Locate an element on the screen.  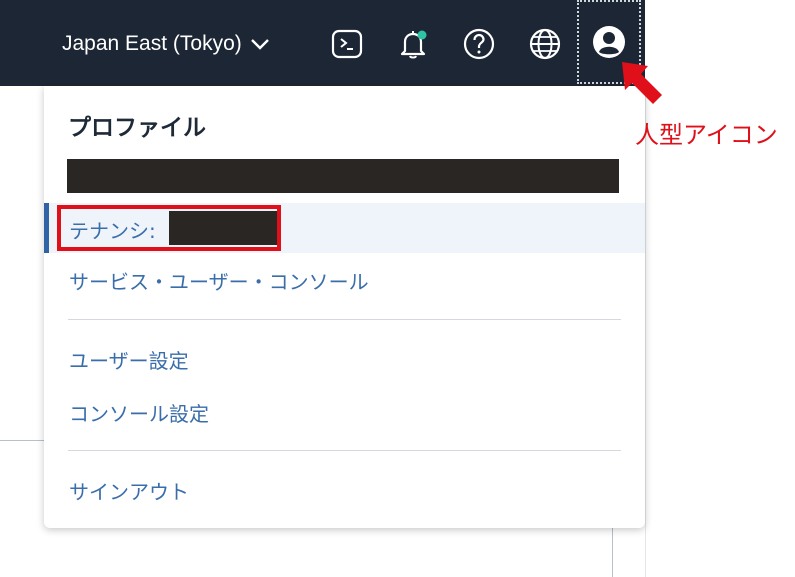
chevron-down-icon is located at coordinates (259, 44).